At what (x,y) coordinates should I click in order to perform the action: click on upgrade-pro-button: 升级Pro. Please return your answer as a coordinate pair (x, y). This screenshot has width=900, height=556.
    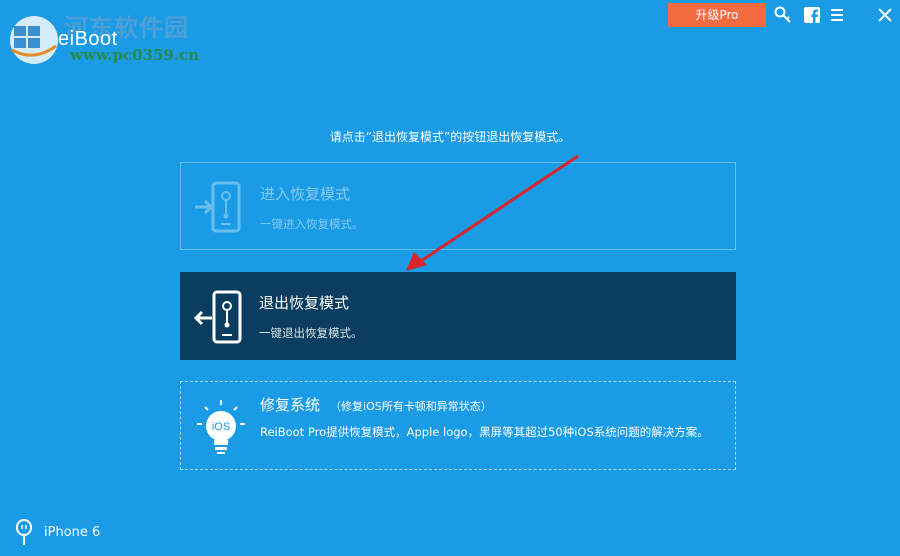
    Looking at the image, I should click on (717, 15).